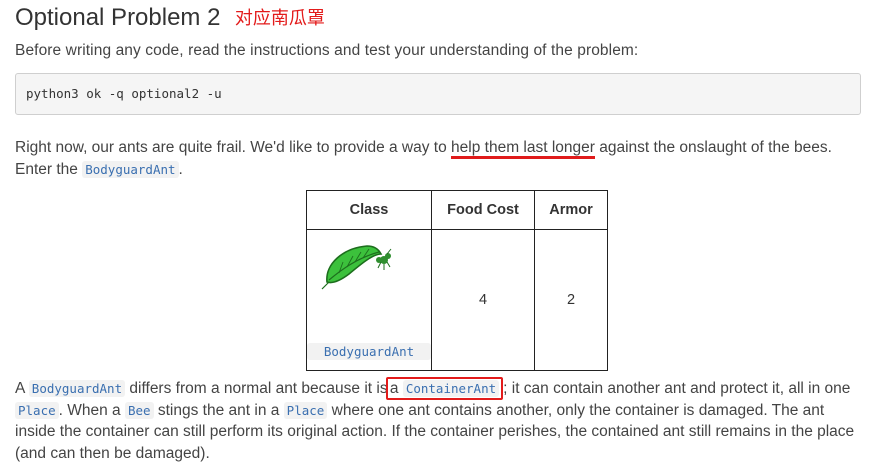  Describe the element at coordinates (356, 267) in the screenshot. I see `leaf-ant-icon` at that location.